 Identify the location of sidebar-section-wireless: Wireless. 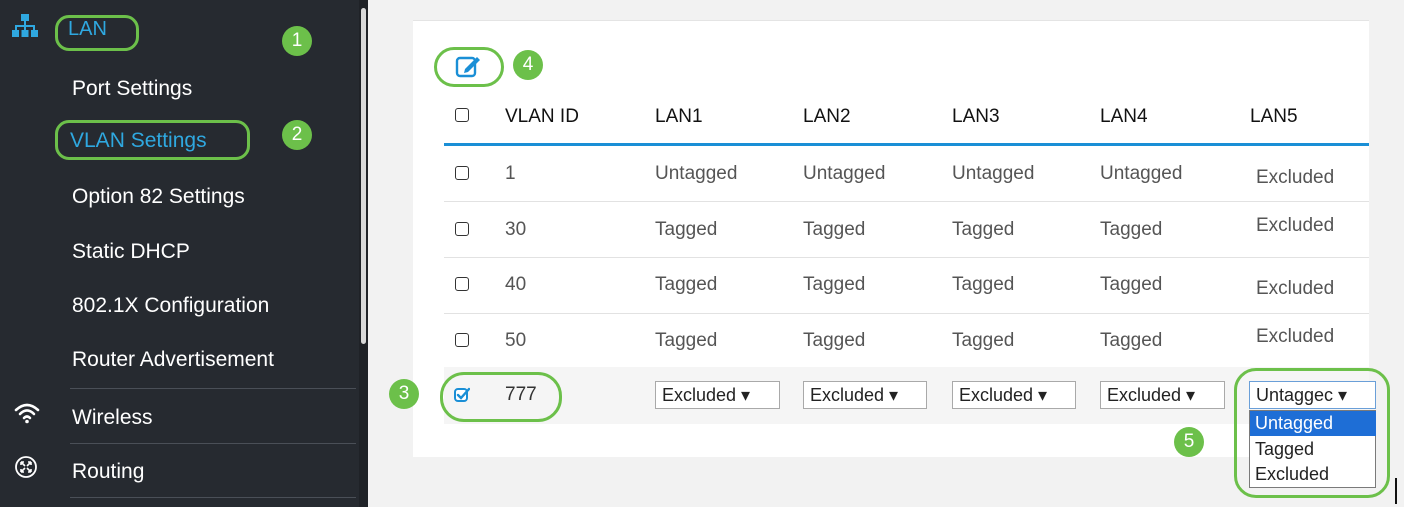
(112, 418).